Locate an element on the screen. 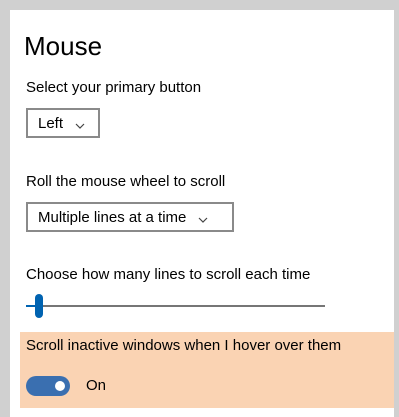 This screenshot has height=417, width=399. scroll-lines-slider is located at coordinates (175, 306).